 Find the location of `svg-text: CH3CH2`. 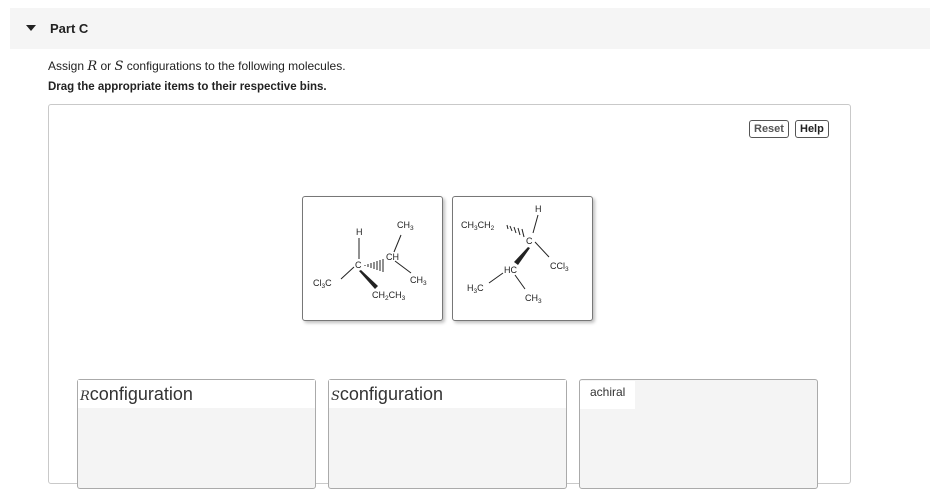

svg-text: CH3CH2 is located at coordinates (478, 226).